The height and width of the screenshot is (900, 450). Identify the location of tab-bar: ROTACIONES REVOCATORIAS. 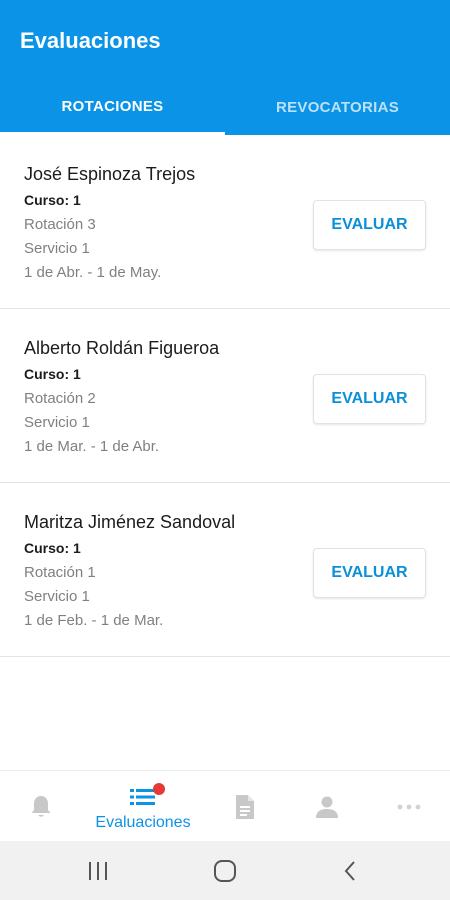
(225, 107).